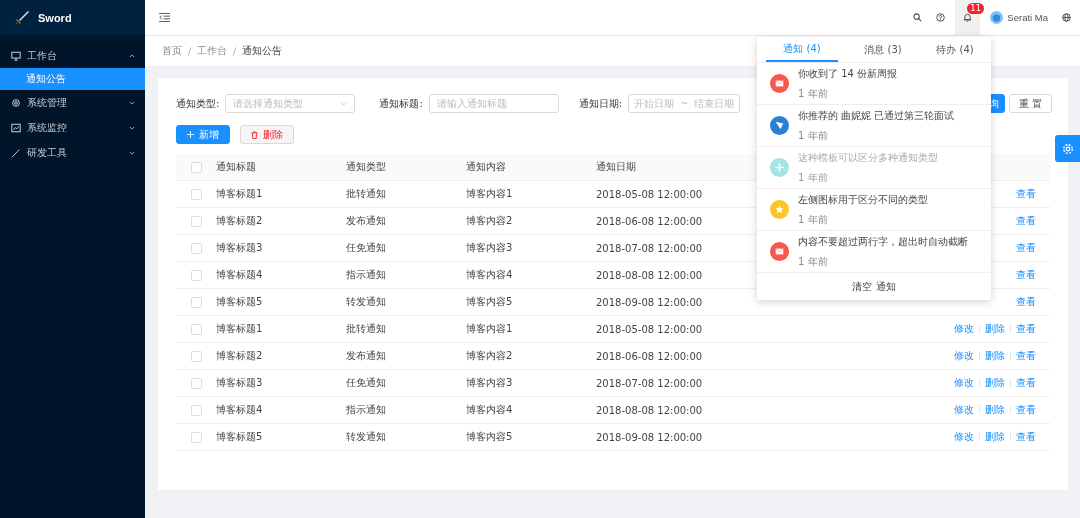 Image resolution: width=1080 pixels, height=518 pixels. I want to click on table-cell: 转发通知, so click(366, 301).